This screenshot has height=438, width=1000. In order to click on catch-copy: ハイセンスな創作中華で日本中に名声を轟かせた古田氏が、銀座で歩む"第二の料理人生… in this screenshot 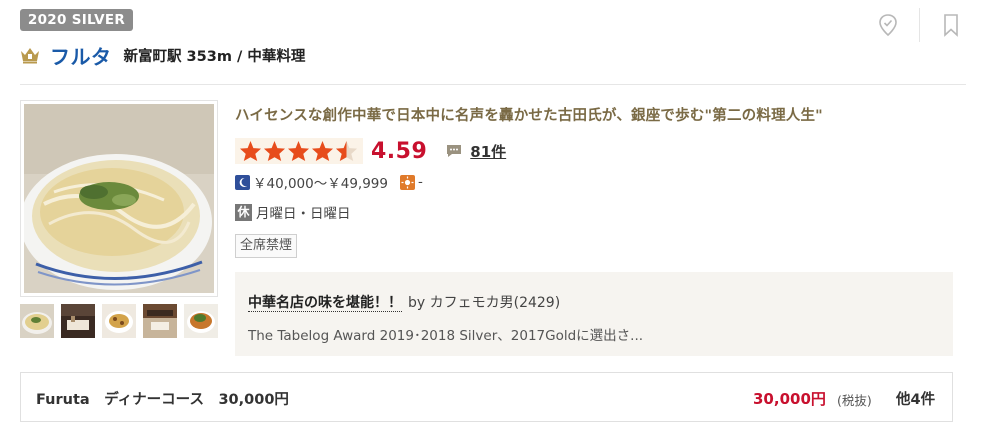, I will do `click(529, 114)`.